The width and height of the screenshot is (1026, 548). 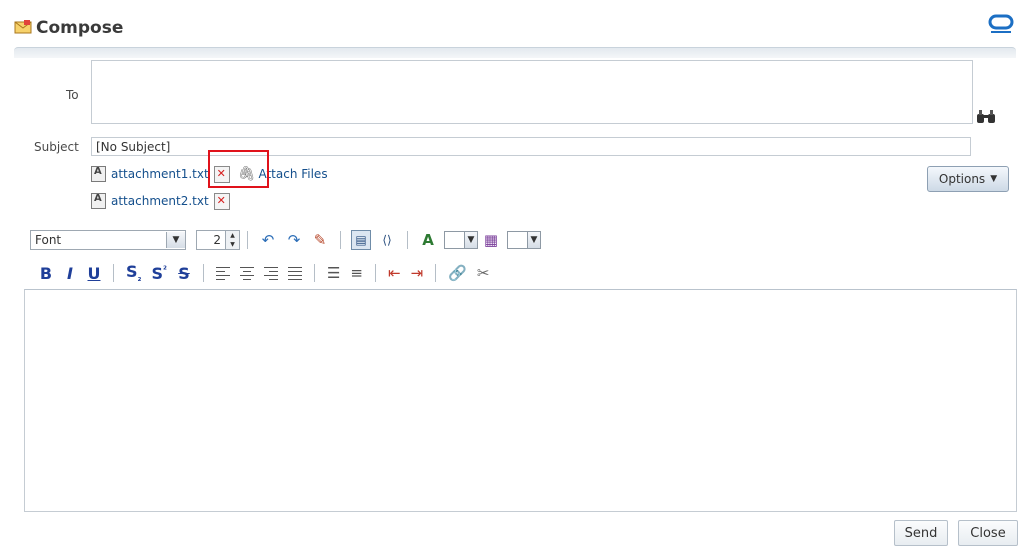 What do you see at coordinates (48, 240) in the screenshot?
I see `font-select-value: Font` at bounding box center [48, 240].